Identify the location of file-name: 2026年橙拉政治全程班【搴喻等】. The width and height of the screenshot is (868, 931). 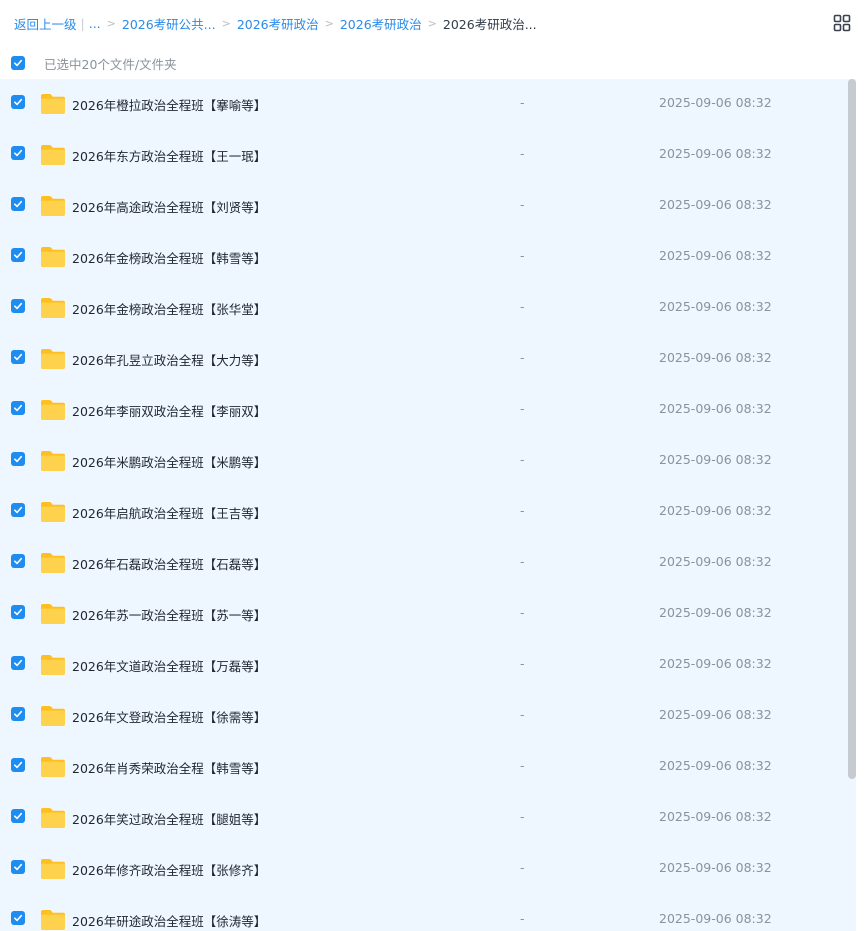
(169, 104).